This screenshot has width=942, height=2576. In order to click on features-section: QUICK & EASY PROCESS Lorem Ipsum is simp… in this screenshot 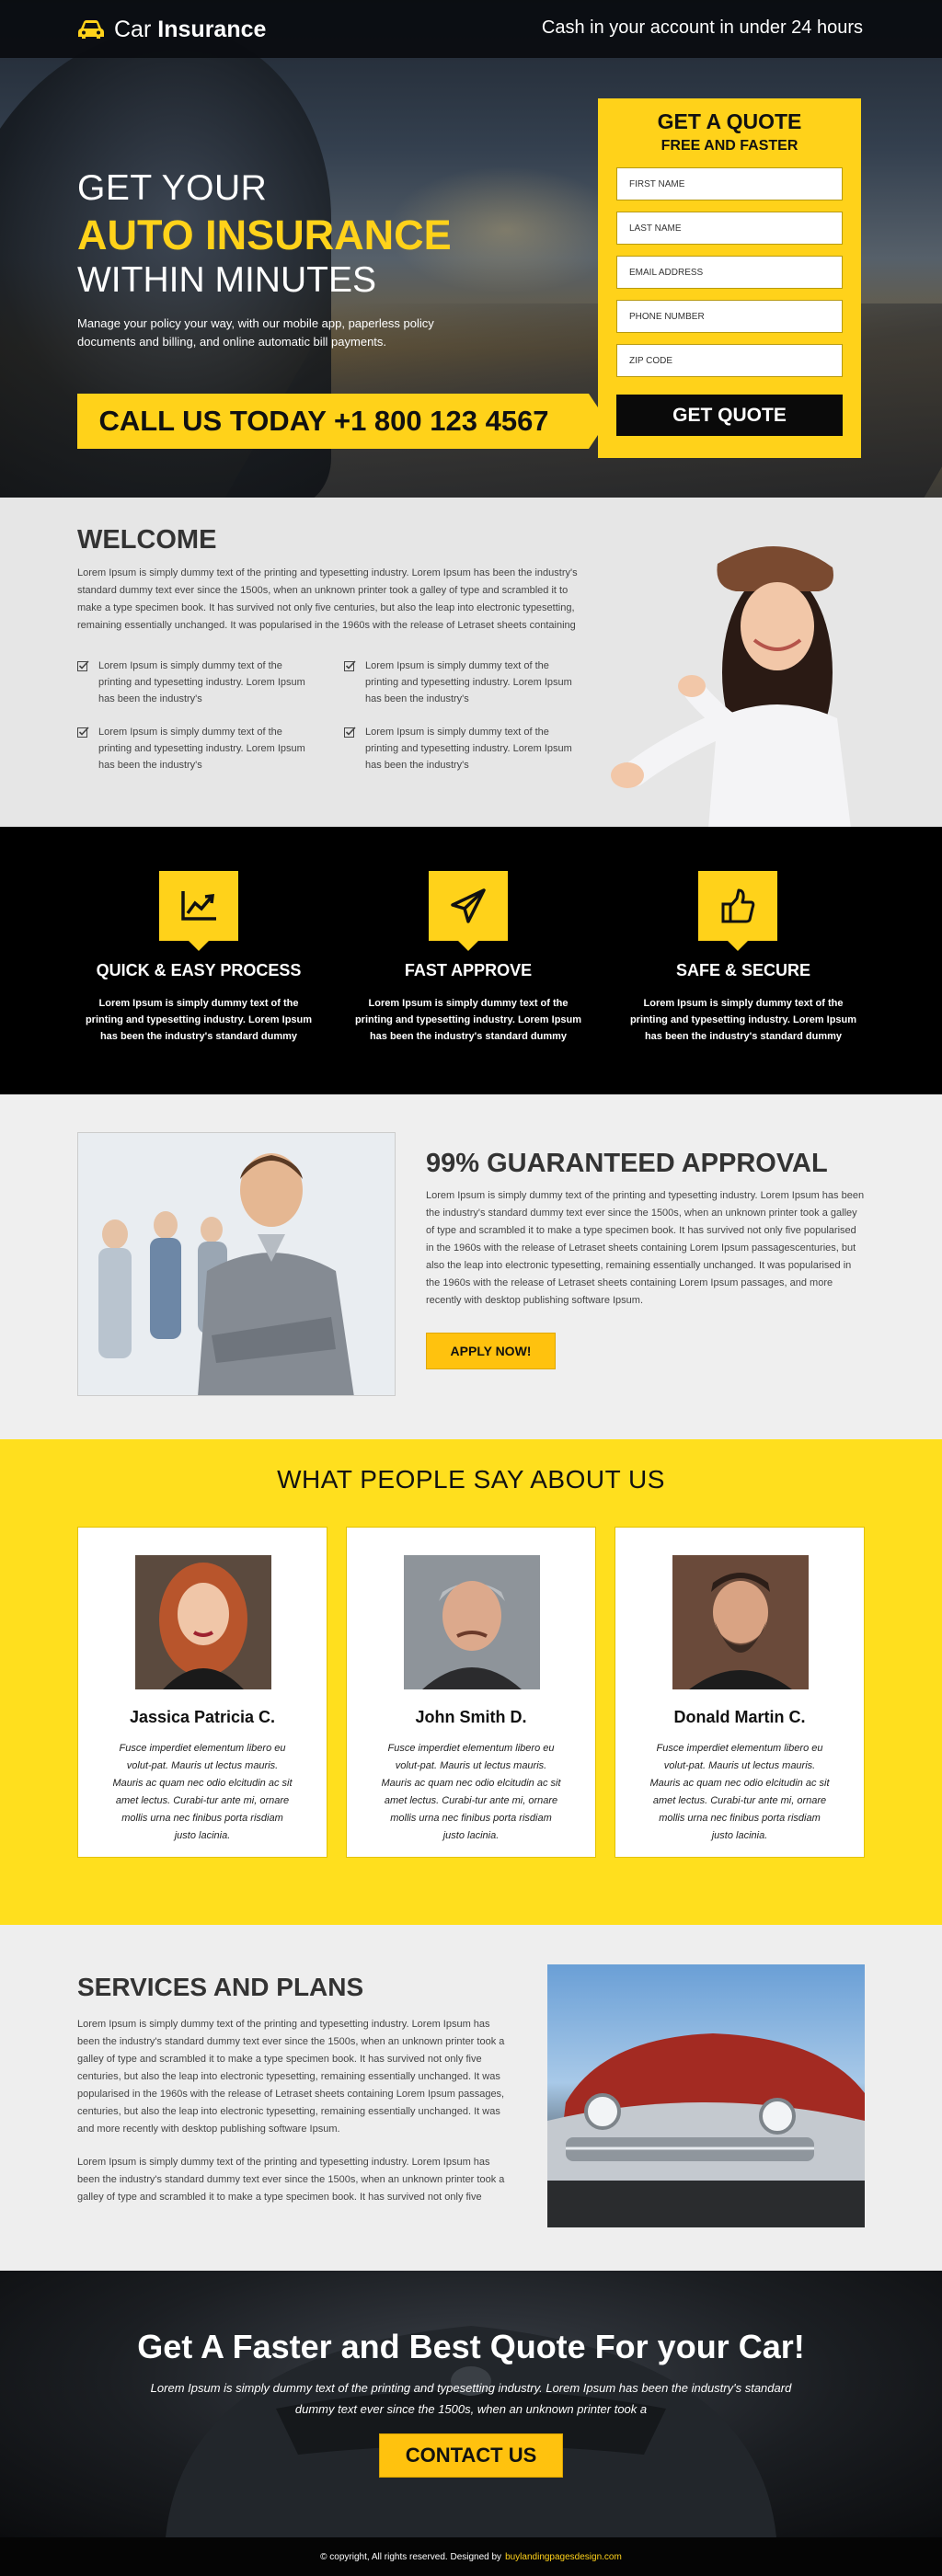, I will do `click(471, 960)`.